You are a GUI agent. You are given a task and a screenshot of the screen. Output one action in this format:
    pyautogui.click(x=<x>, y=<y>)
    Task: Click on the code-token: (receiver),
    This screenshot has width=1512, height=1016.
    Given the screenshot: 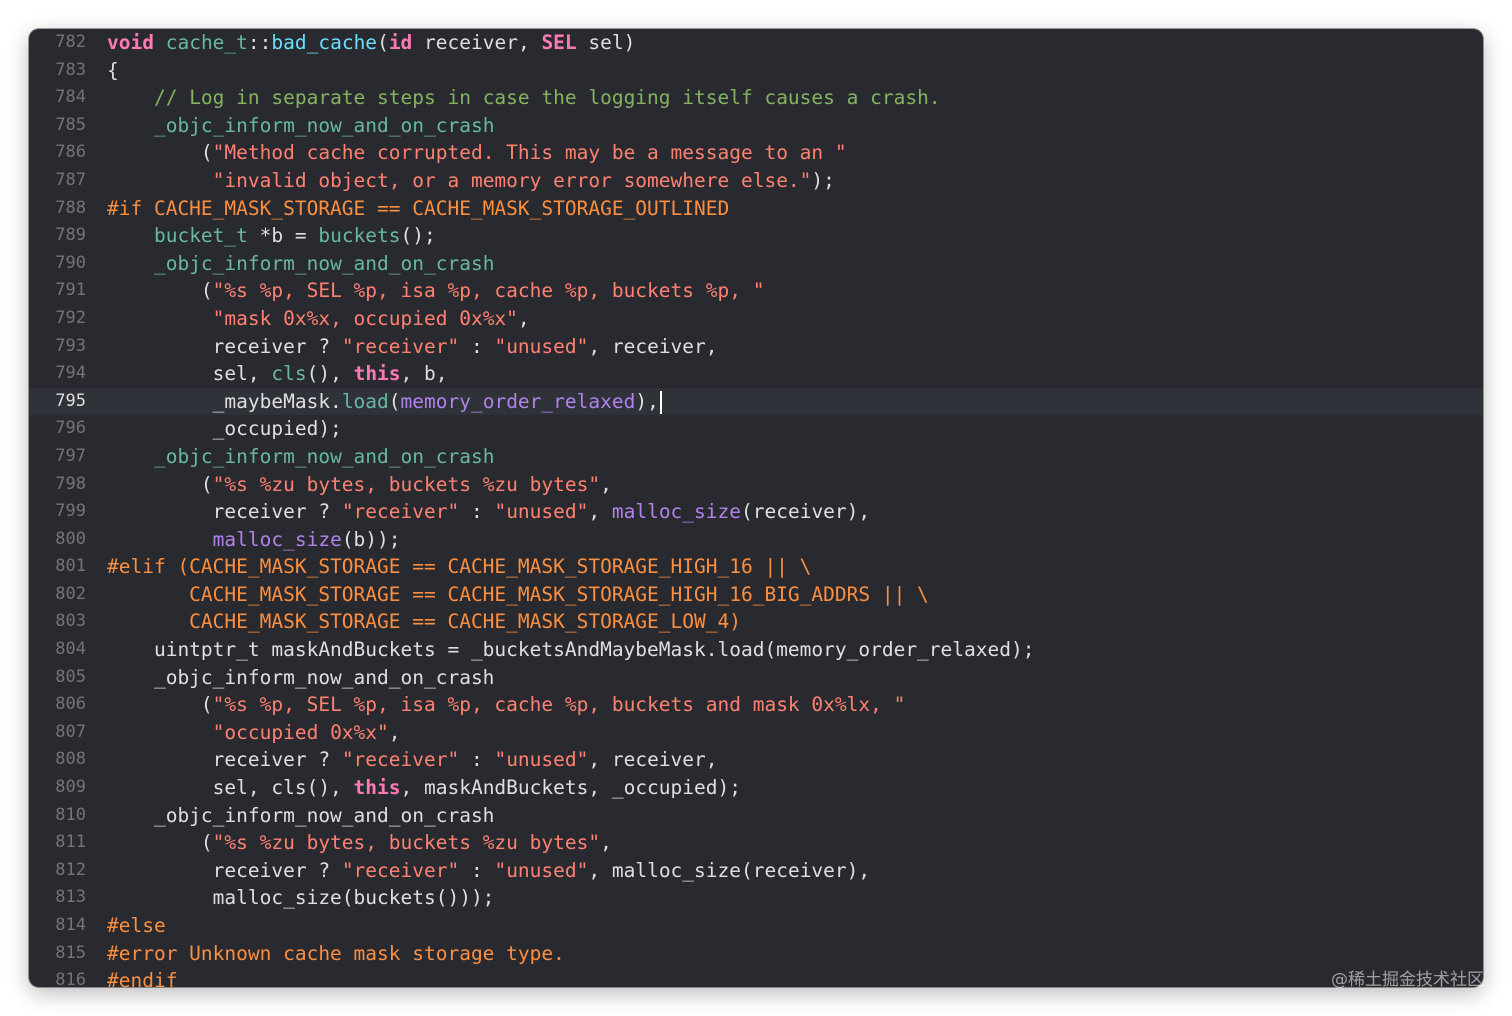 What is the action you would take?
    pyautogui.click(x=806, y=512)
    